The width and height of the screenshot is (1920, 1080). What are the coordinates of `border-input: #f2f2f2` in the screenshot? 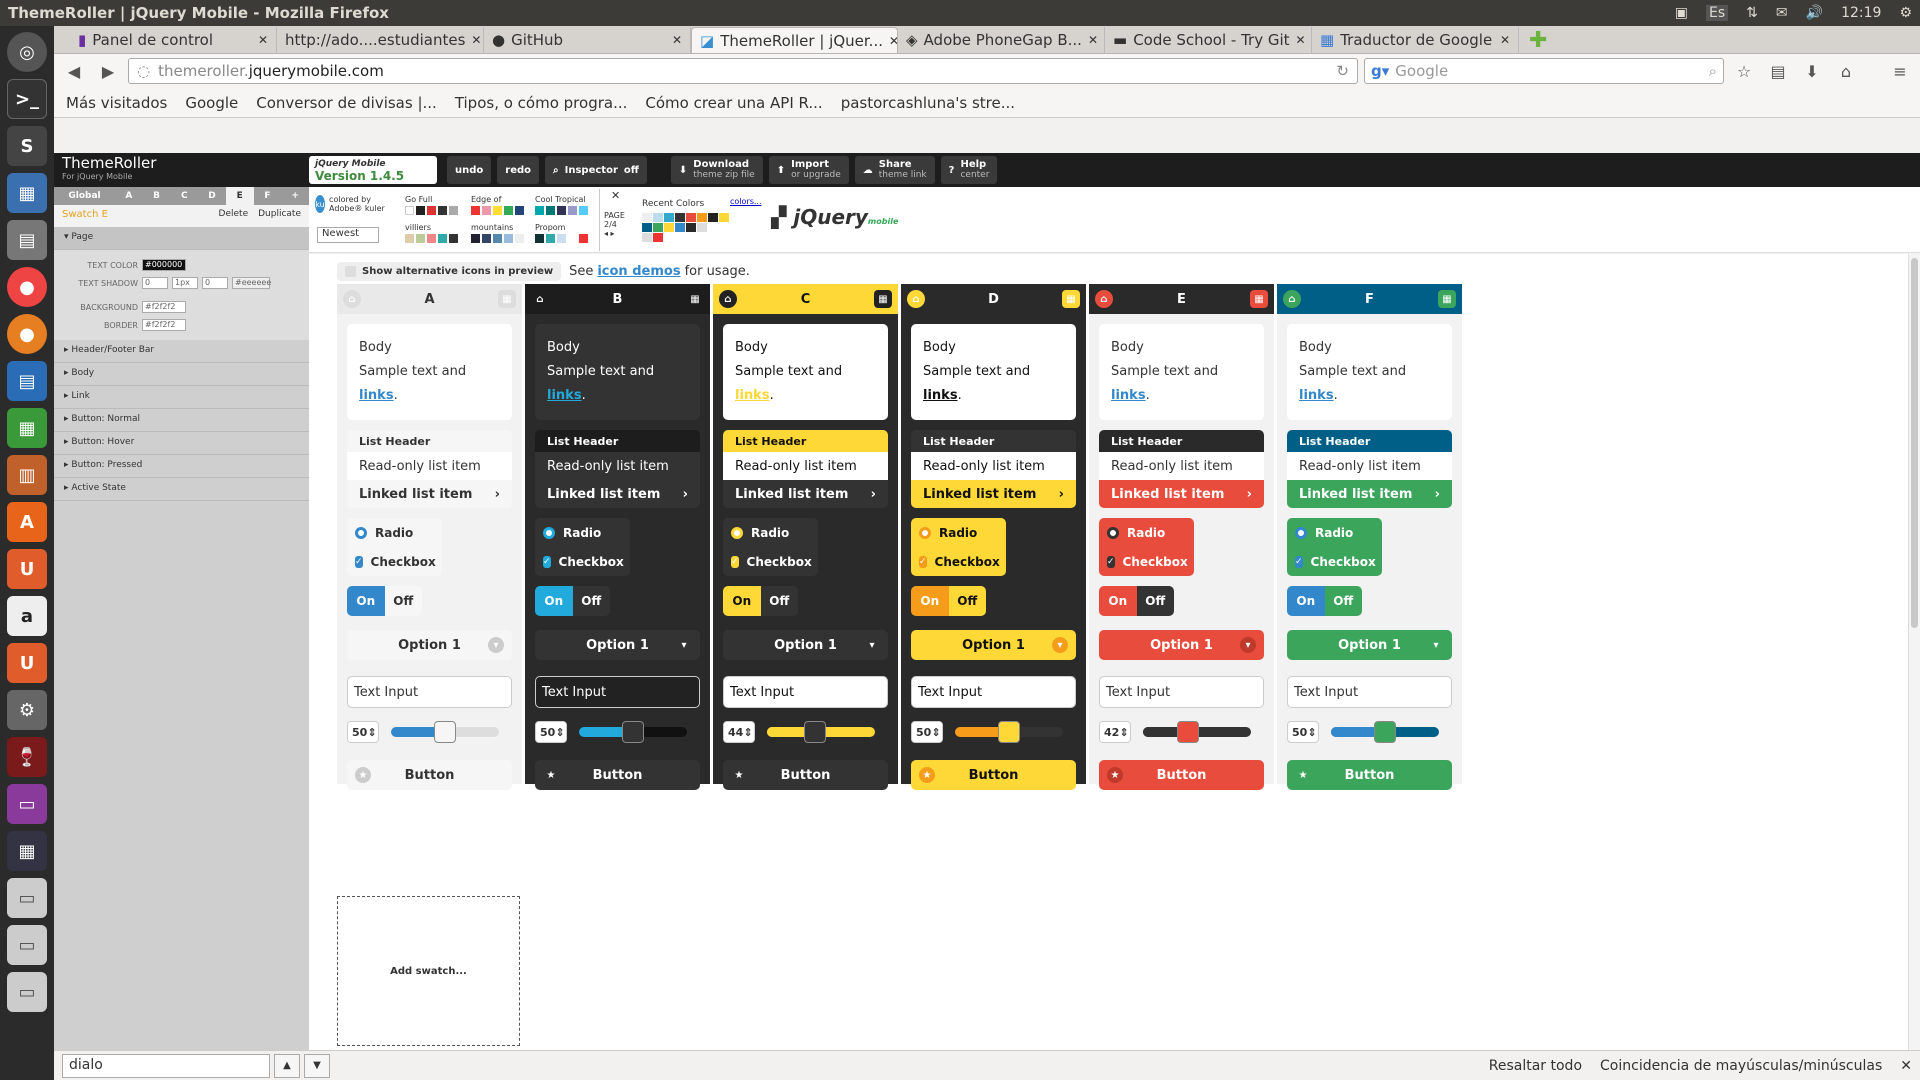 It's located at (164, 325).